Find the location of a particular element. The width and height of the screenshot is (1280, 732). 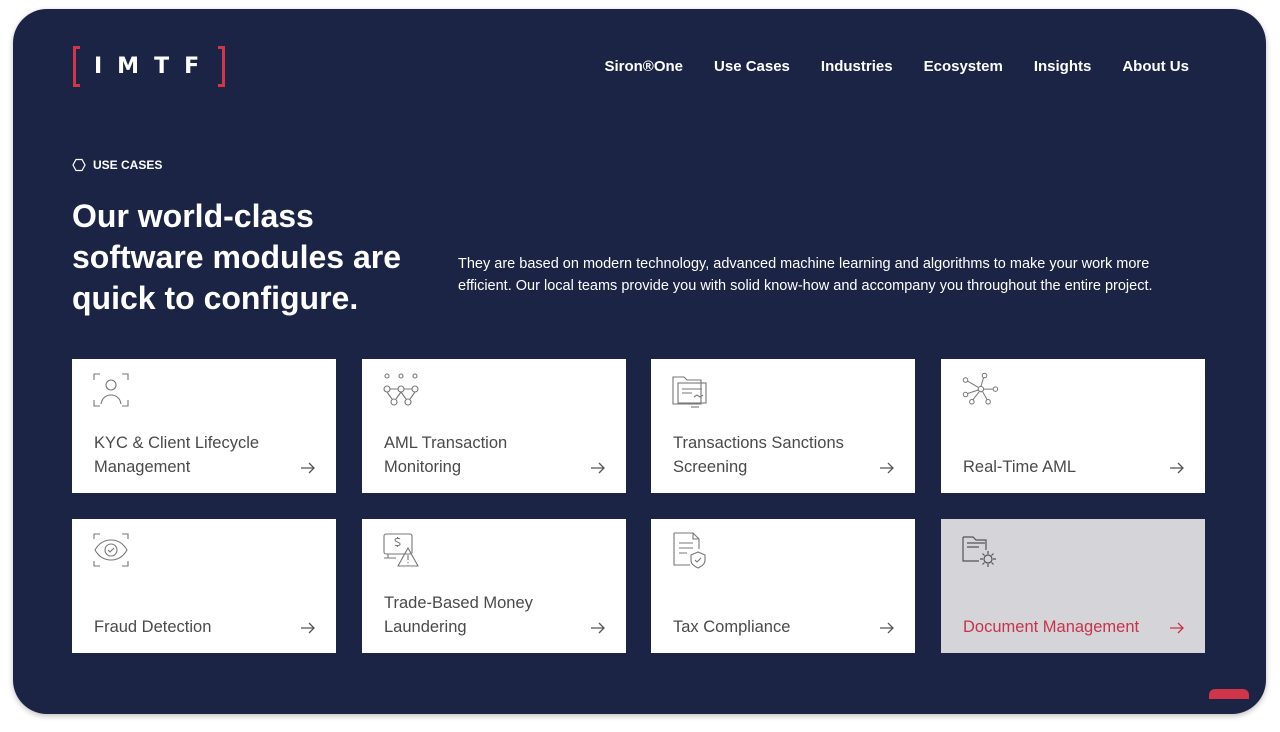

chat-widget-tab is located at coordinates (1229, 694).